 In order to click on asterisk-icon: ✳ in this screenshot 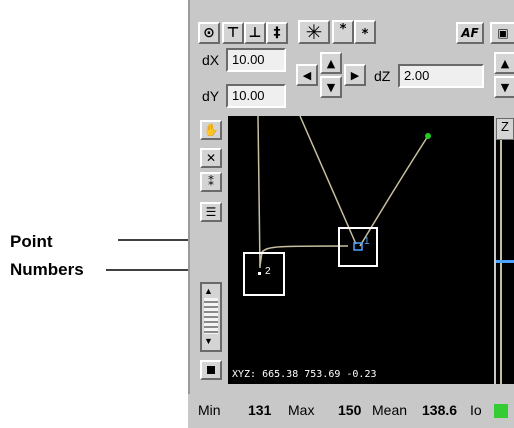, I will do `click(314, 32)`.